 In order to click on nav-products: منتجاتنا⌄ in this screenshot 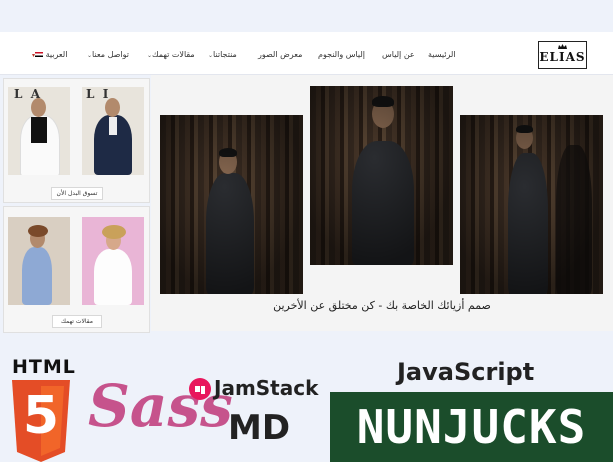, I will do `click(221, 55)`.